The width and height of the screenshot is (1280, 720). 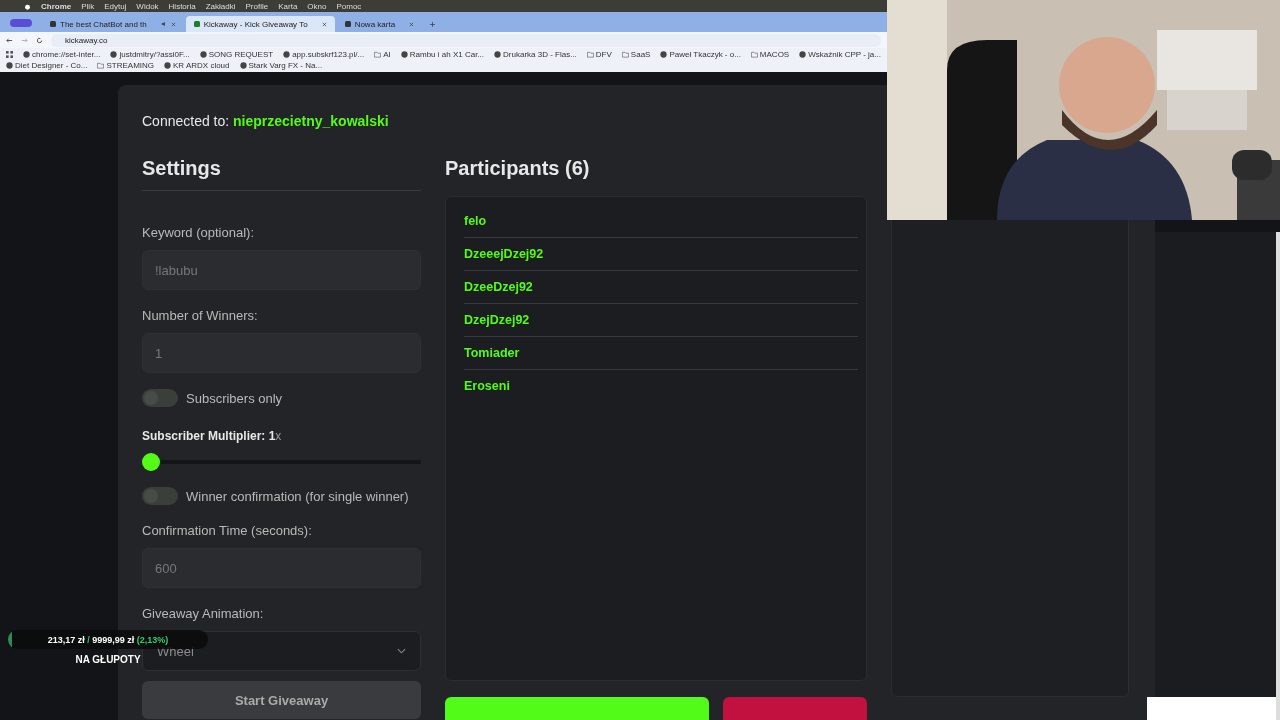 What do you see at coordinates (297, 496) in the screenshot?
I see `toggle-label: Winner confirmation (for single winner)` at bounding box center [297, 496].